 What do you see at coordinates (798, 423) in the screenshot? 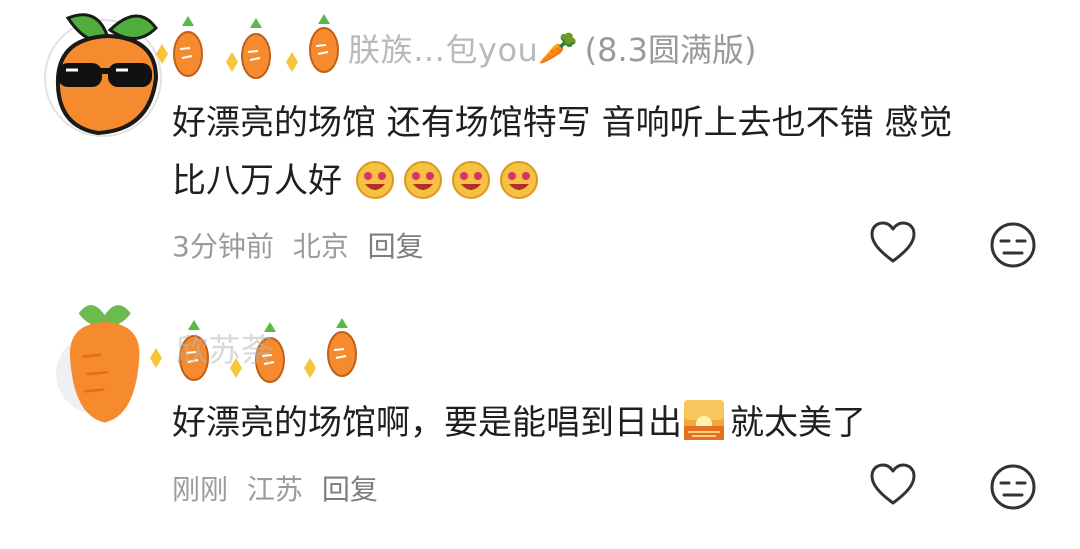
I see `comment-text-fragment: 就太美了` at bounding box center [798, 423].